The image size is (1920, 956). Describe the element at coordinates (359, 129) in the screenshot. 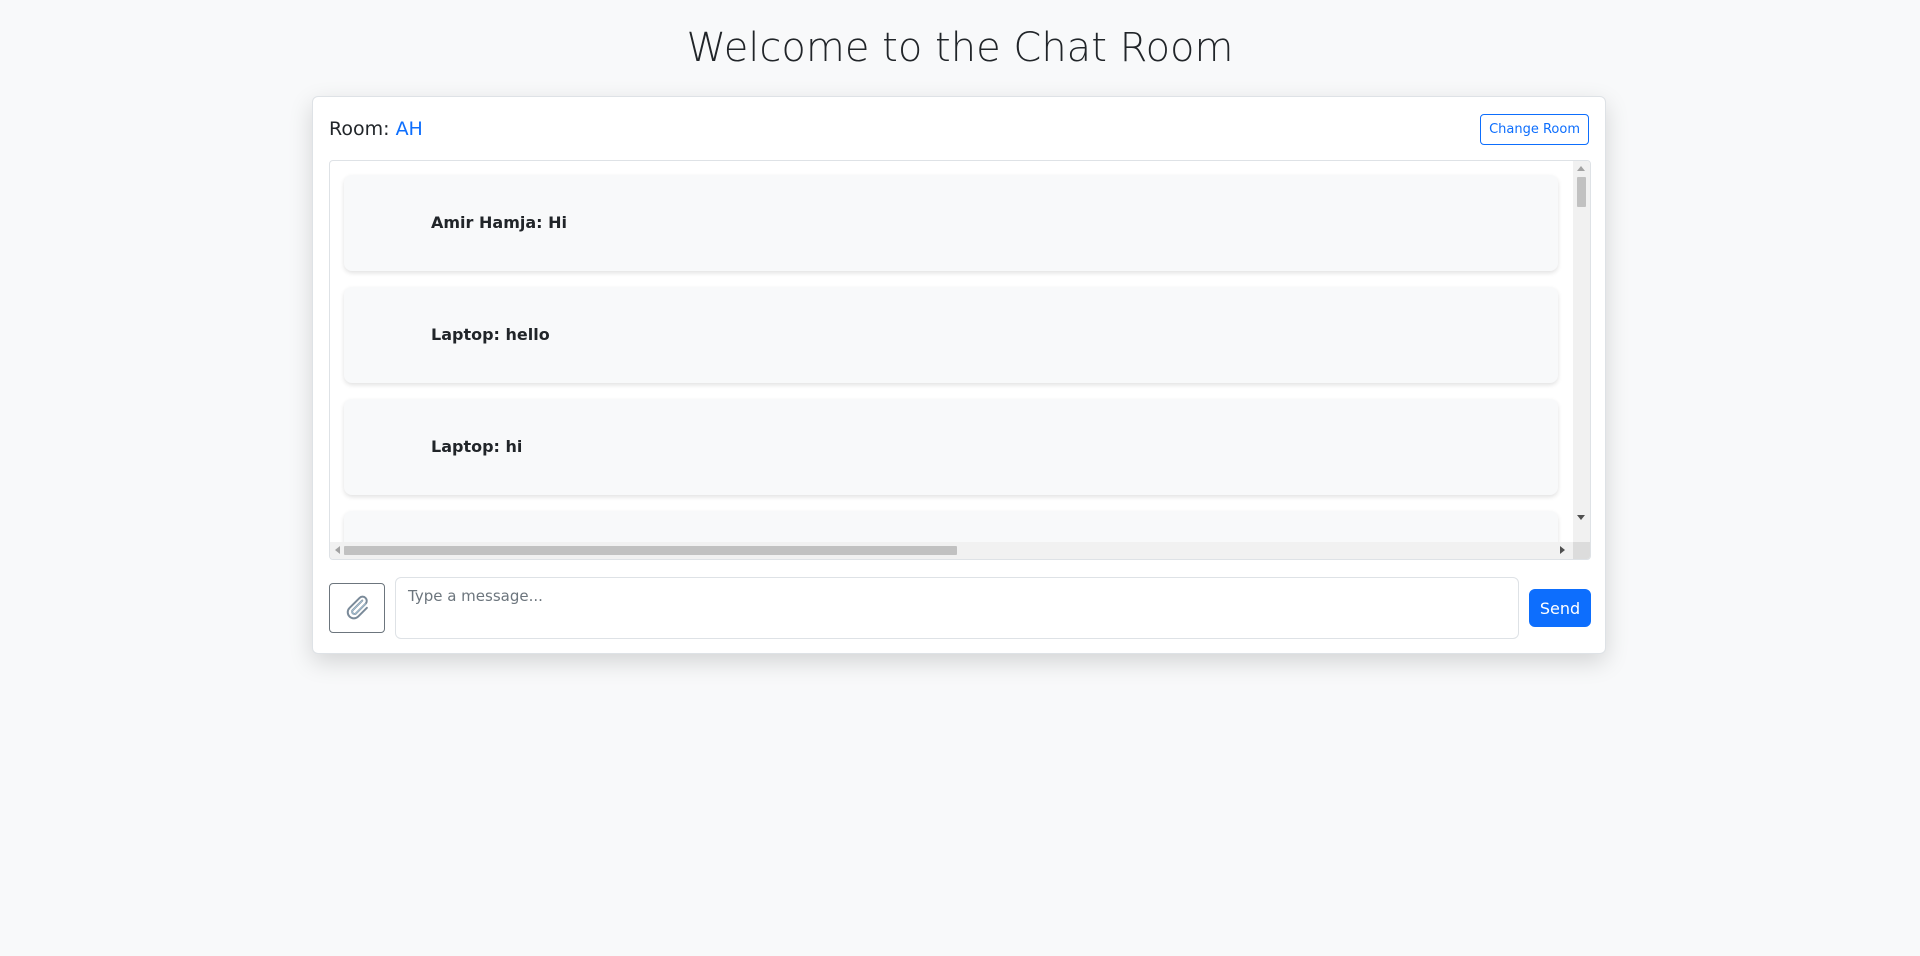

I see `room-label: Room:` at that location.